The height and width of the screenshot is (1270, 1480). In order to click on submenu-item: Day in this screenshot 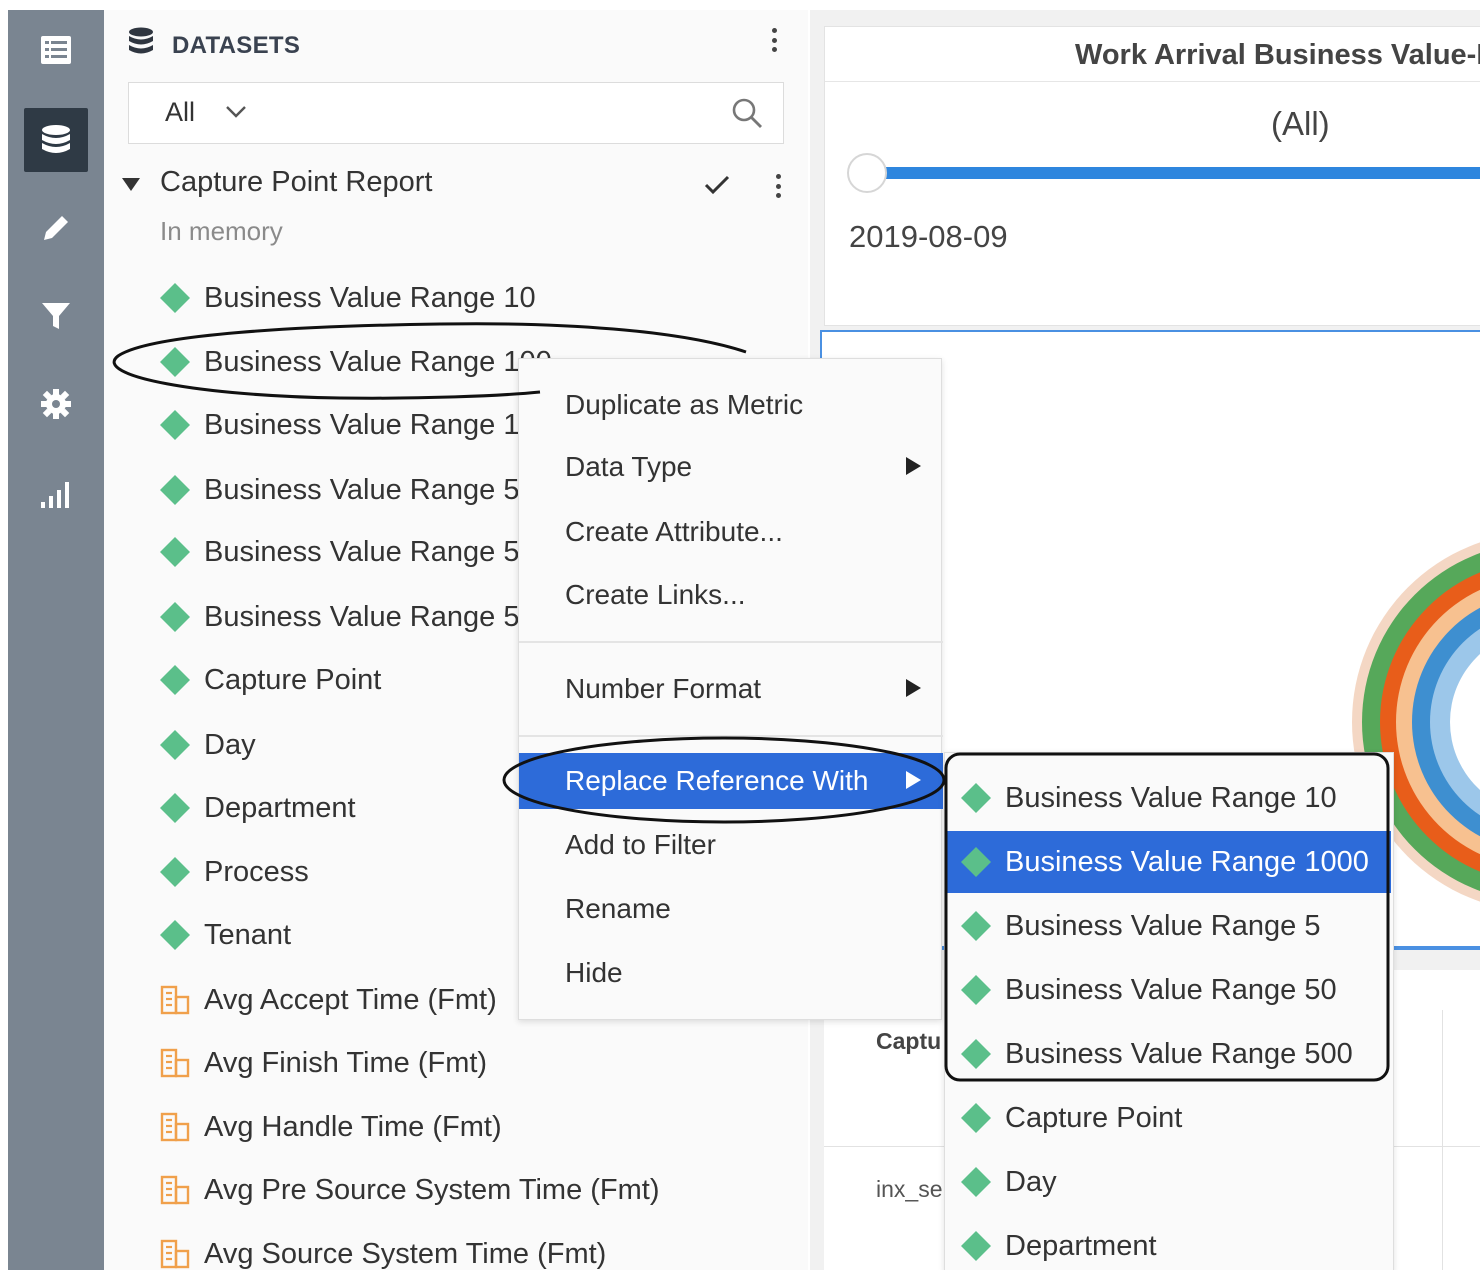, I will do `click(1168, 1182)`.